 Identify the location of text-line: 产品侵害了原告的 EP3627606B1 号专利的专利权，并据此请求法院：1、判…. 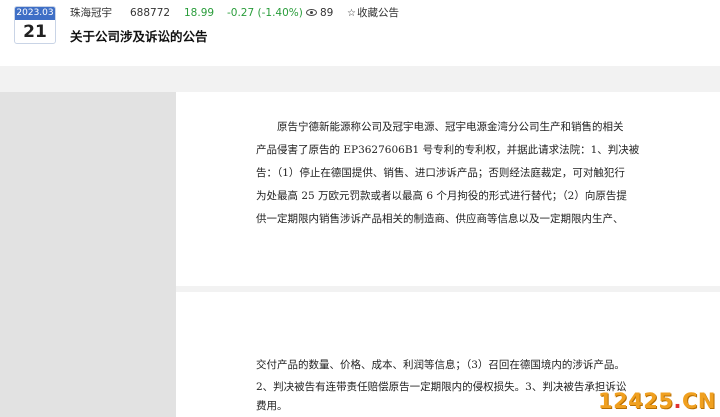
(448, 150).